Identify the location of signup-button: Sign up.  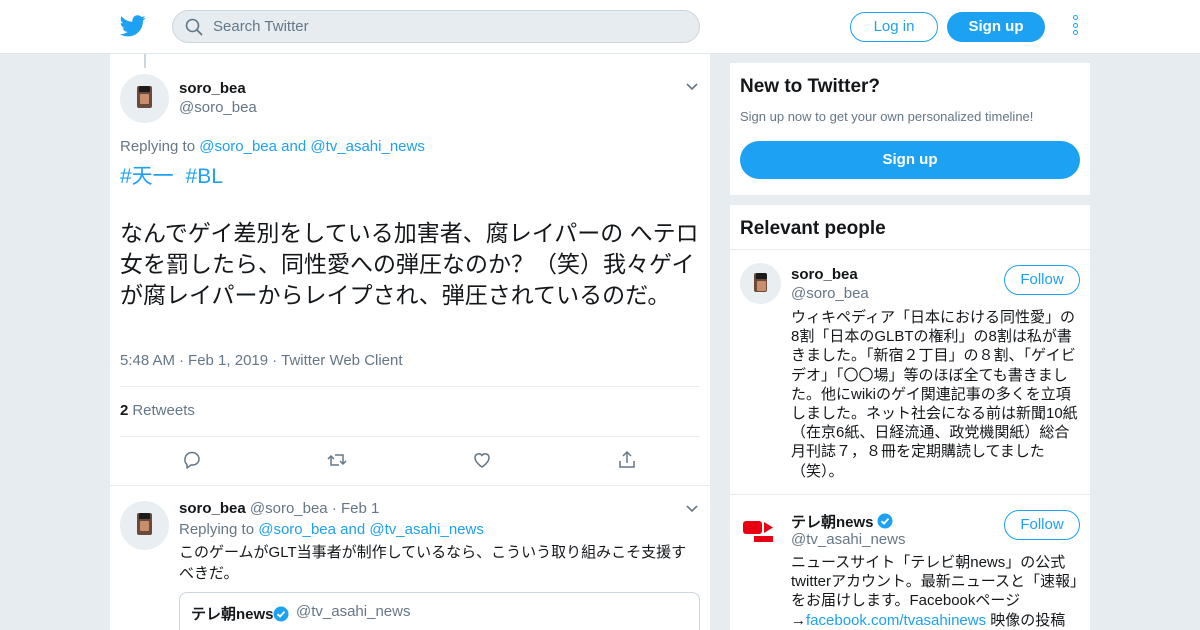
(996, 27).